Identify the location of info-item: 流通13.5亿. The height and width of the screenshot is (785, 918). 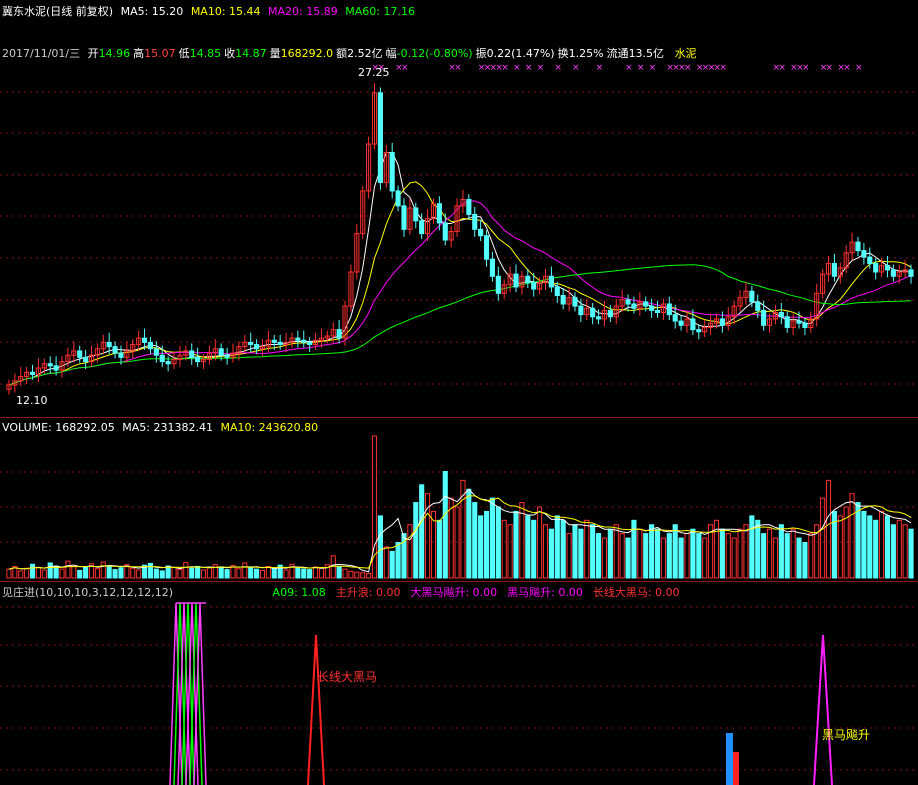
(636, 53).